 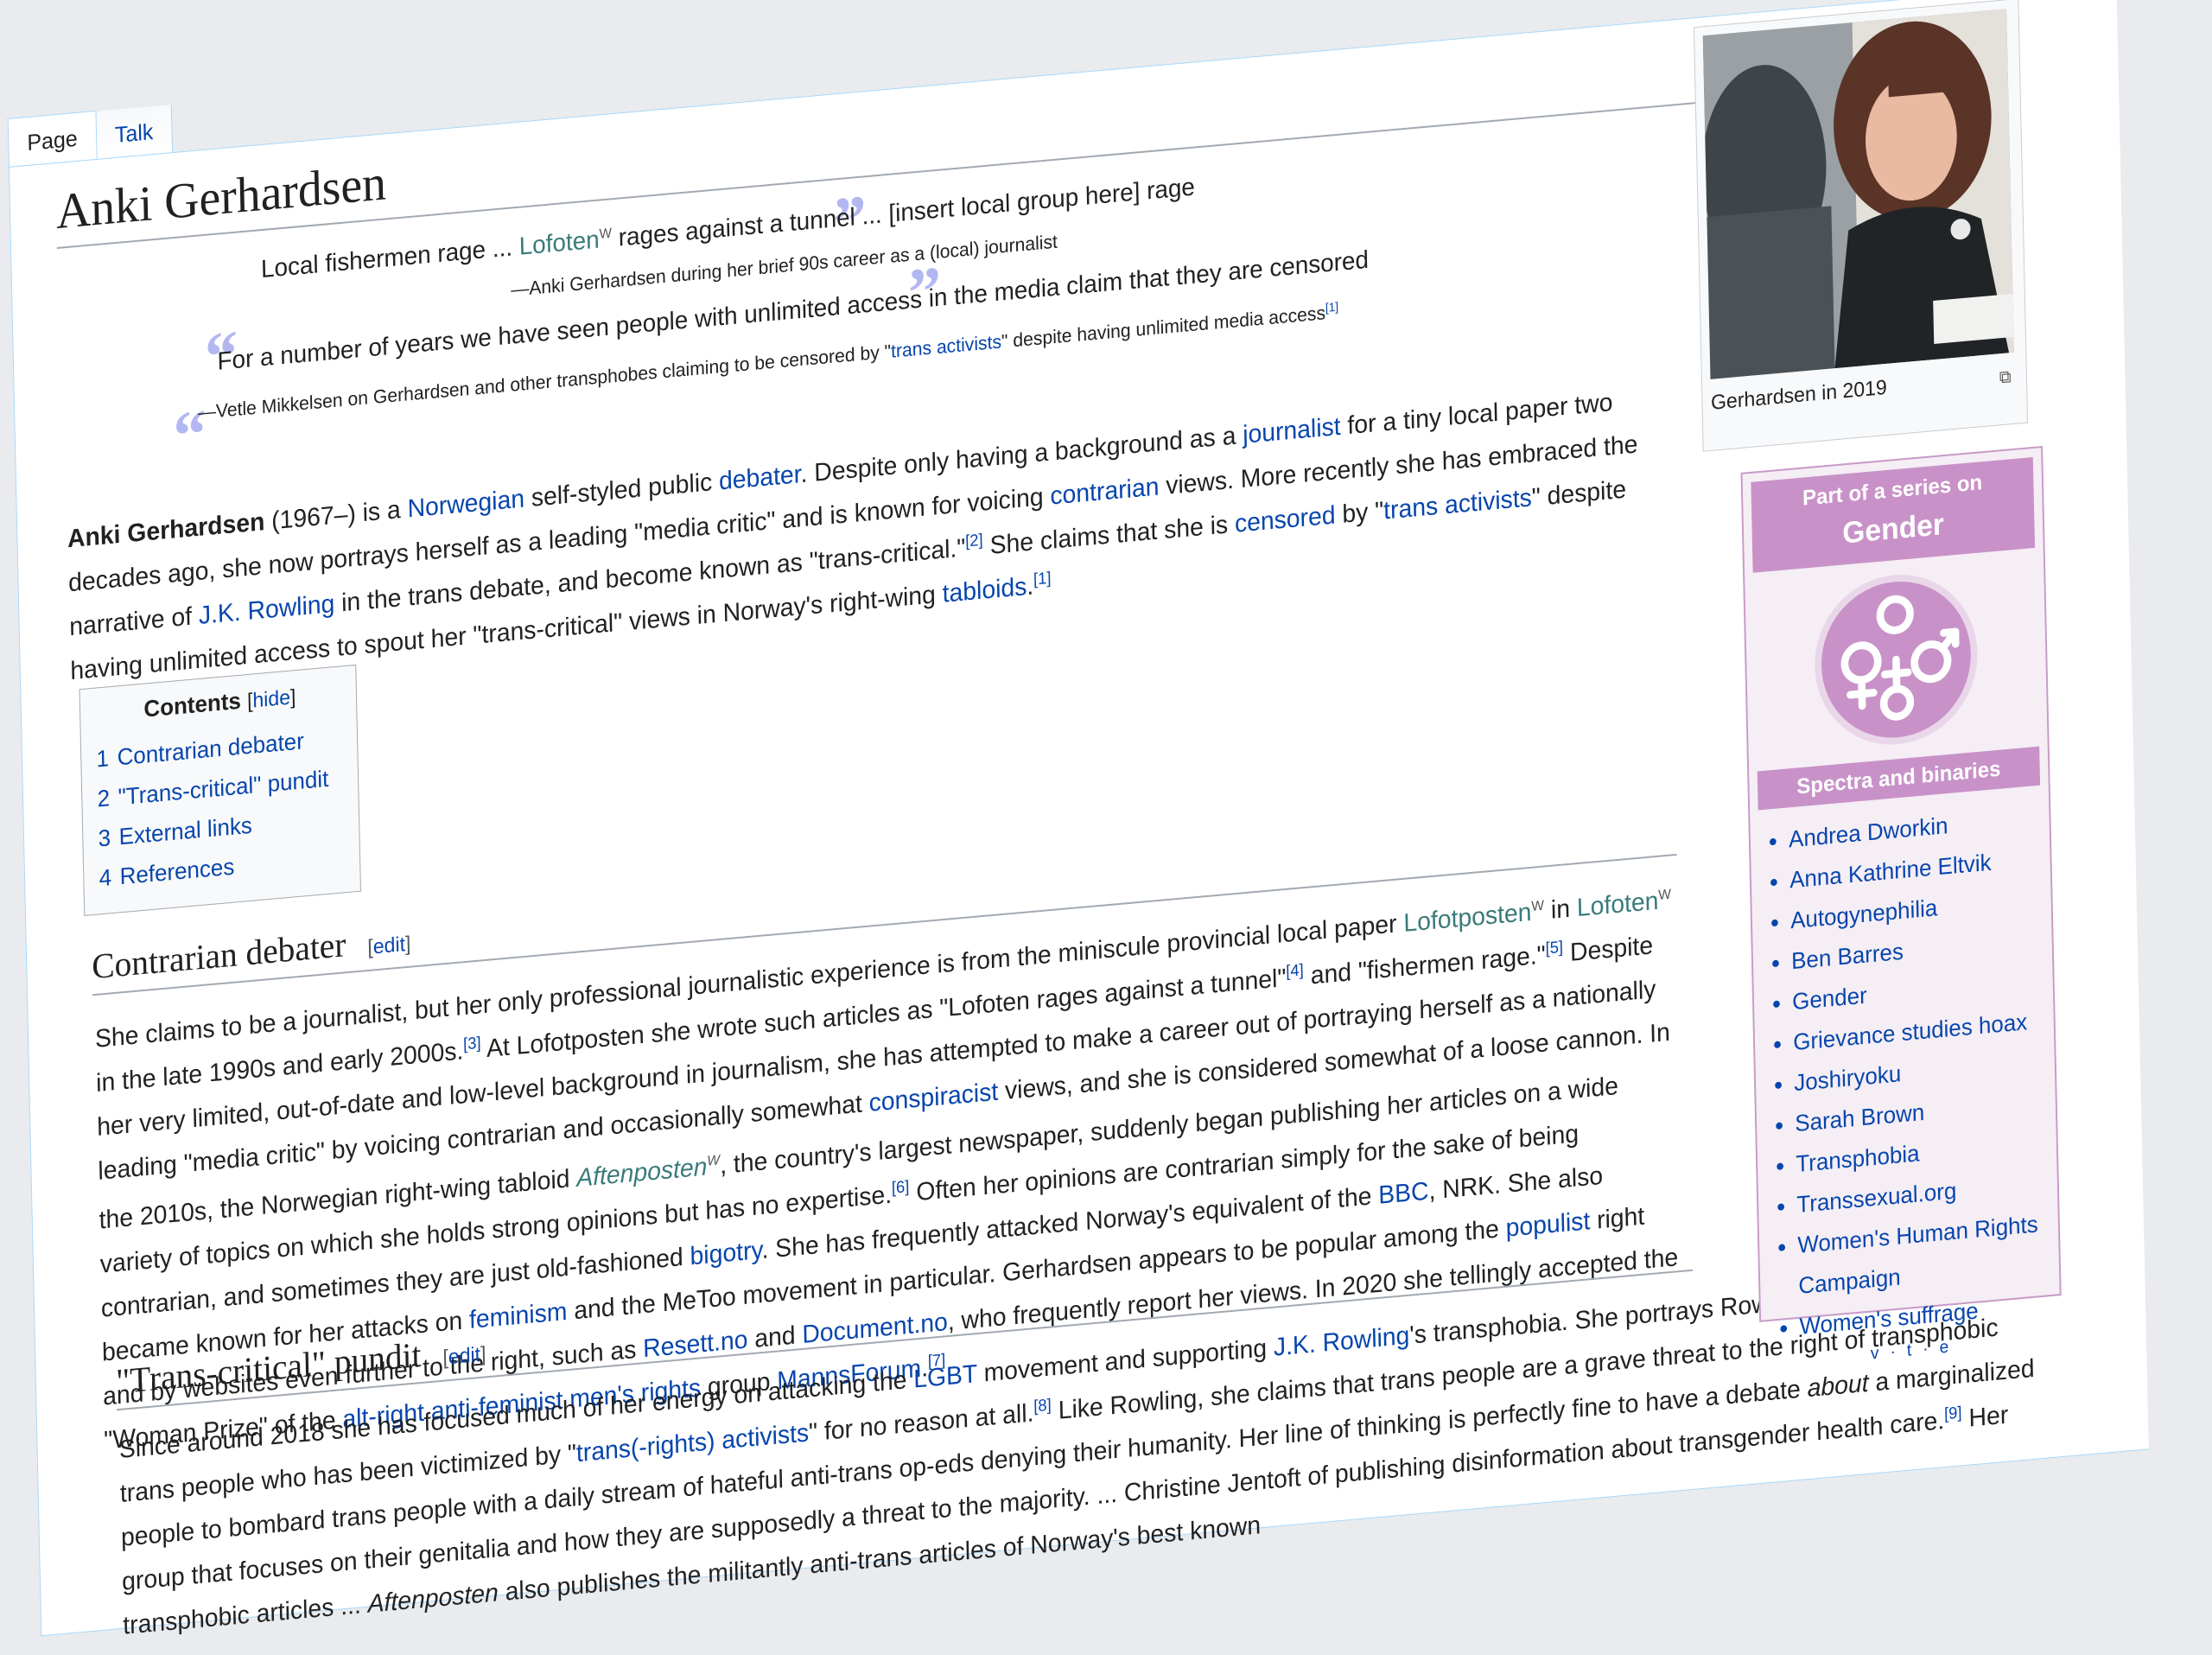 What do you see at coordinates (1042, 1406) in the screenshot?
I see `ref-8: [8]` at bounding box center [1042, 1406].